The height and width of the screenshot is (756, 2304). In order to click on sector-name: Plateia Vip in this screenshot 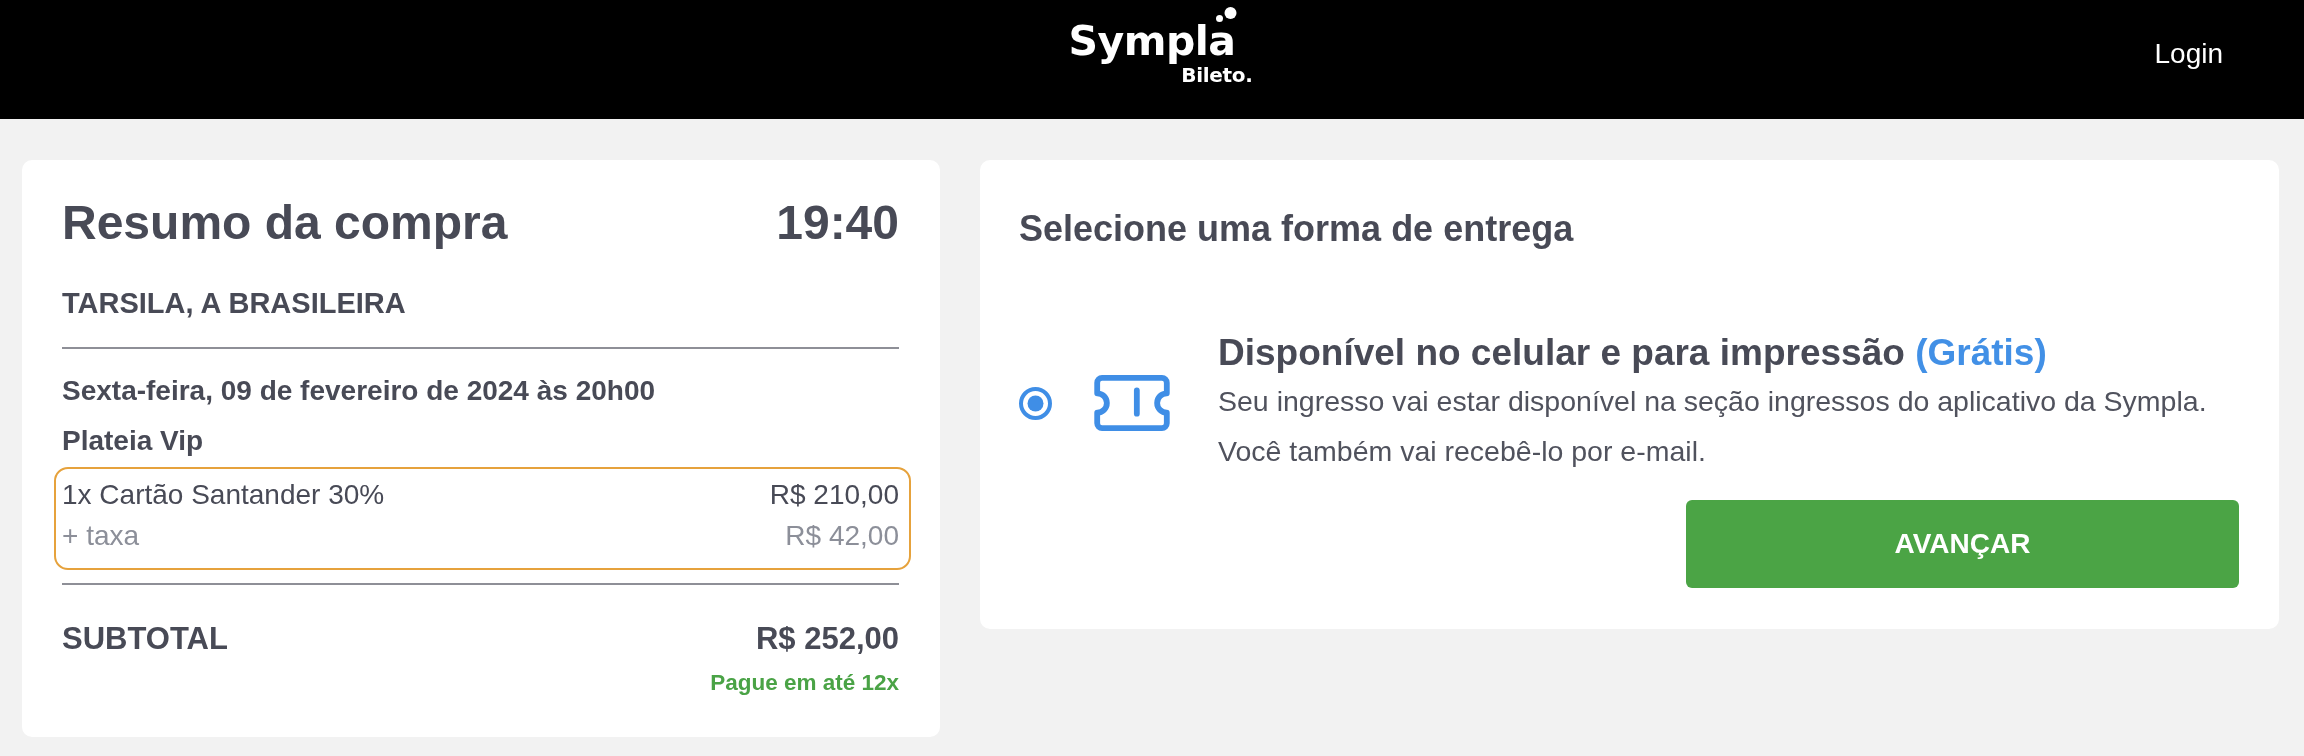, I will do `click(133, 441)`.